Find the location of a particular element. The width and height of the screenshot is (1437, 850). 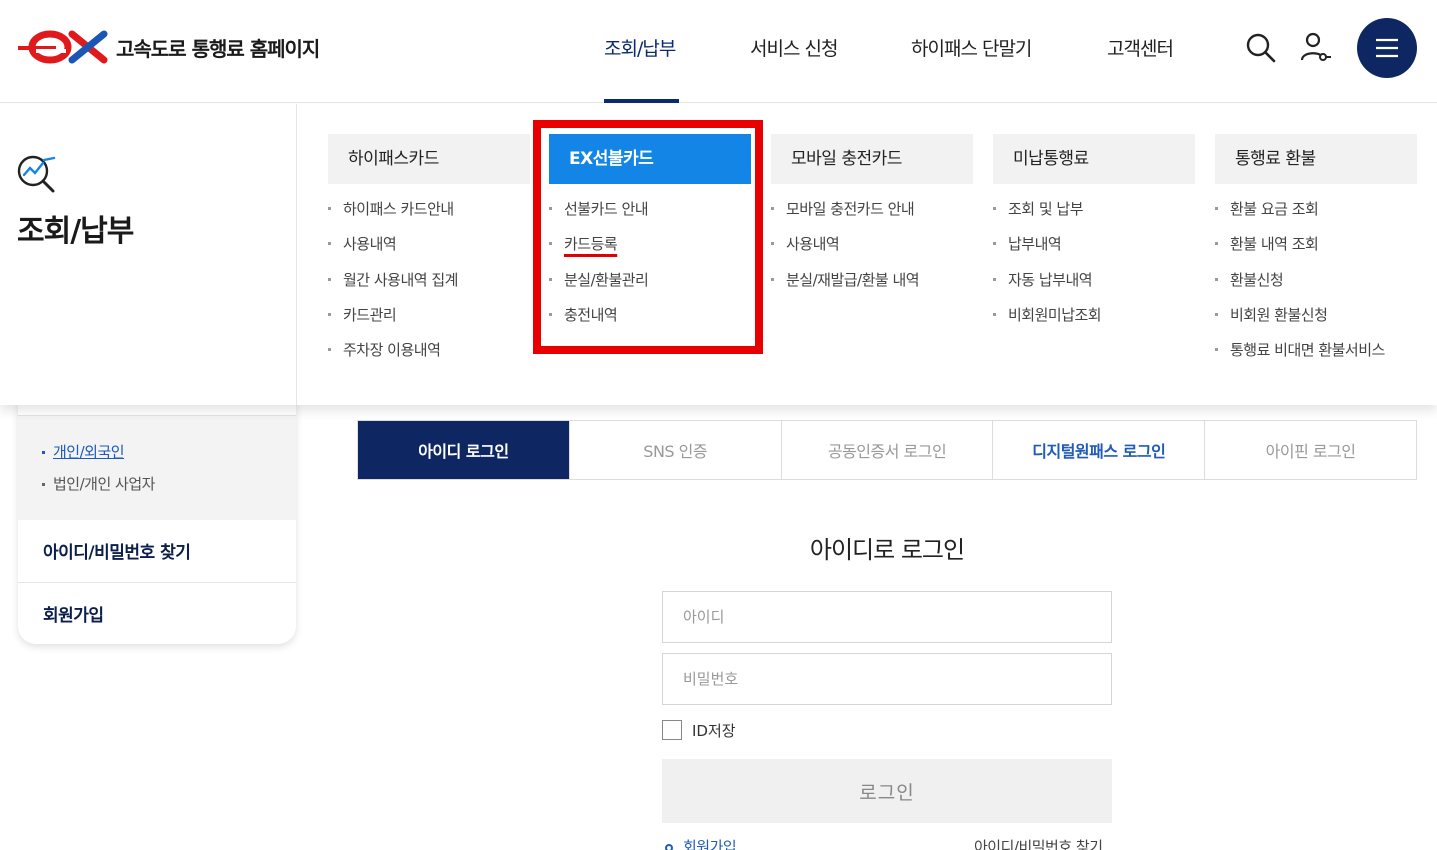

nav-hipass-terminal: 하이패스 단말기 is located at coordinates (971, 47).